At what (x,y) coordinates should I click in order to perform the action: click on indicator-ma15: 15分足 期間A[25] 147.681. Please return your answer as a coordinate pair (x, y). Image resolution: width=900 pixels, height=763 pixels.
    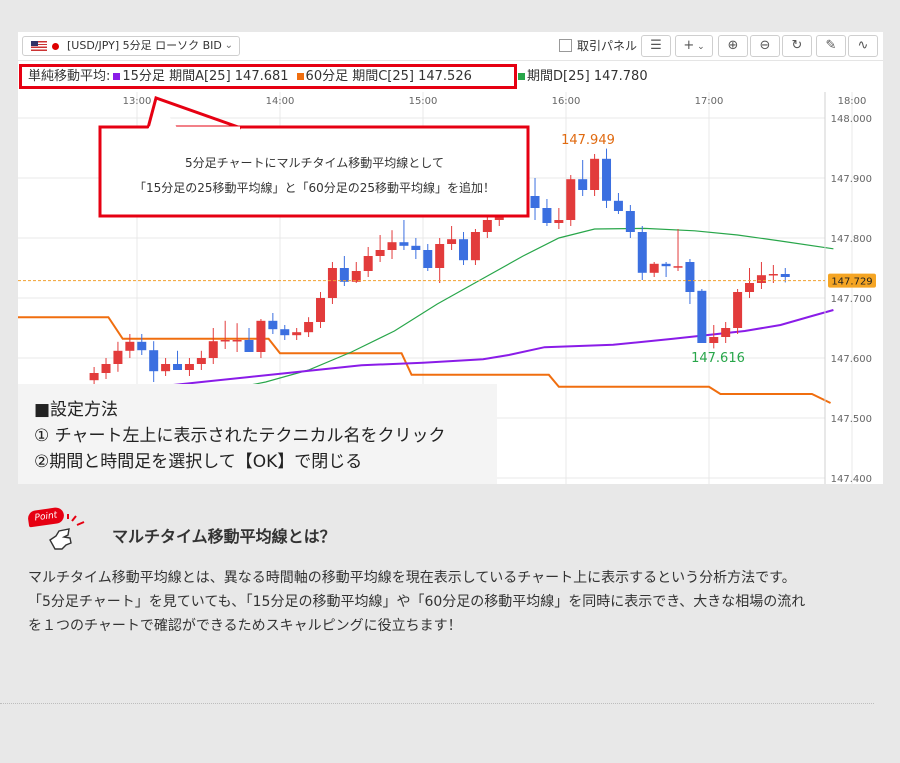
    Looking at the image, I should click on (205, 76).